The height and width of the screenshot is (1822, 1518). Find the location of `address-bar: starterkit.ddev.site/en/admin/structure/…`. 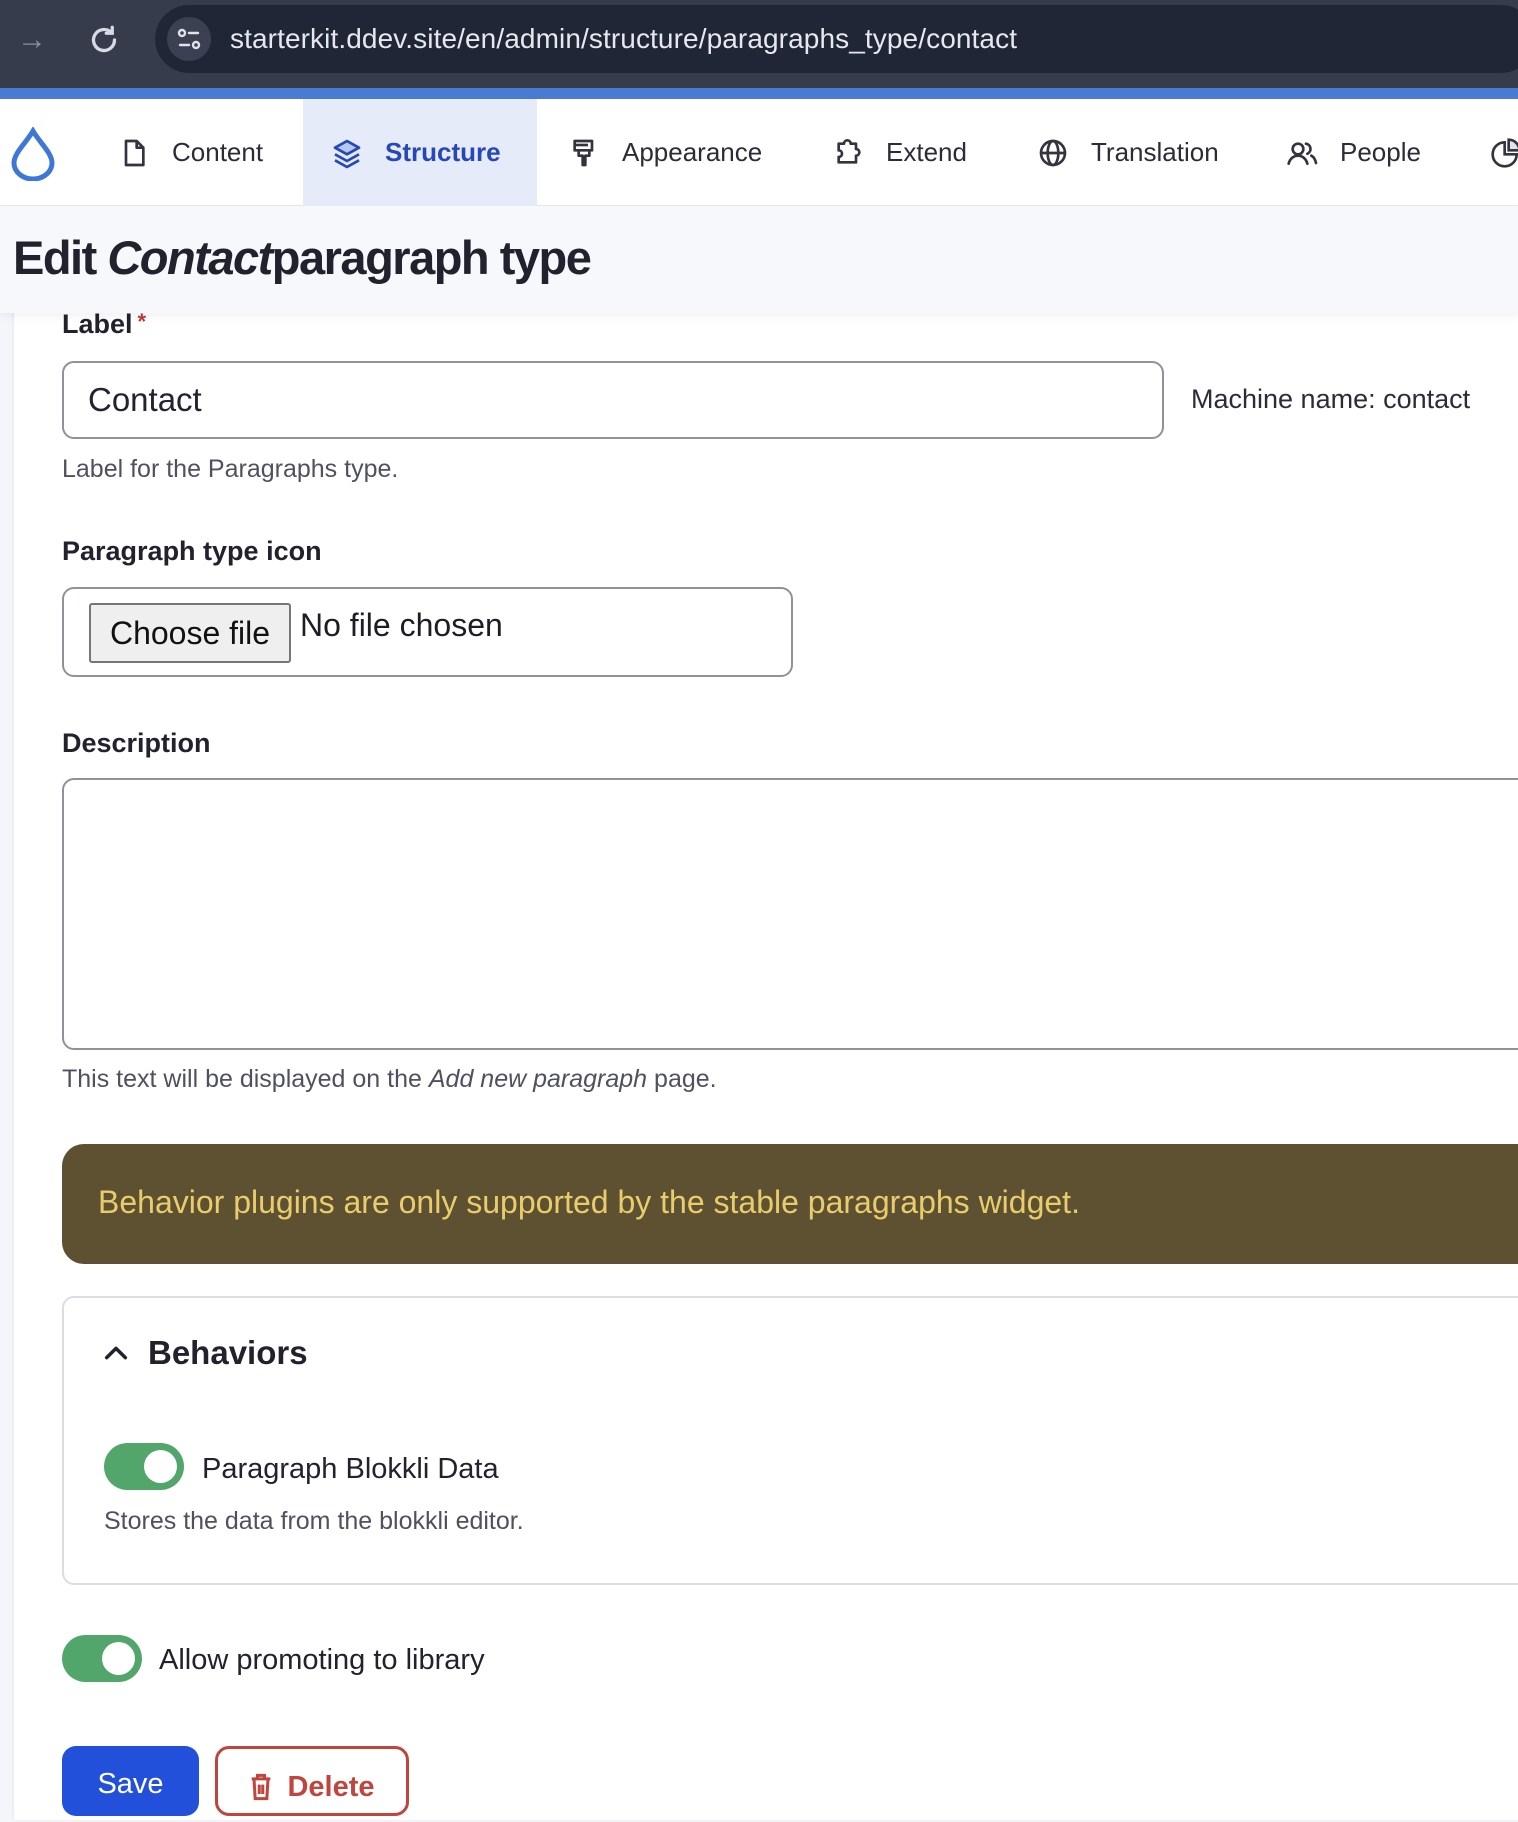

address-bar: starterkit.ddev.site/en/admin/structure/… is located at coordinates (836, 39).